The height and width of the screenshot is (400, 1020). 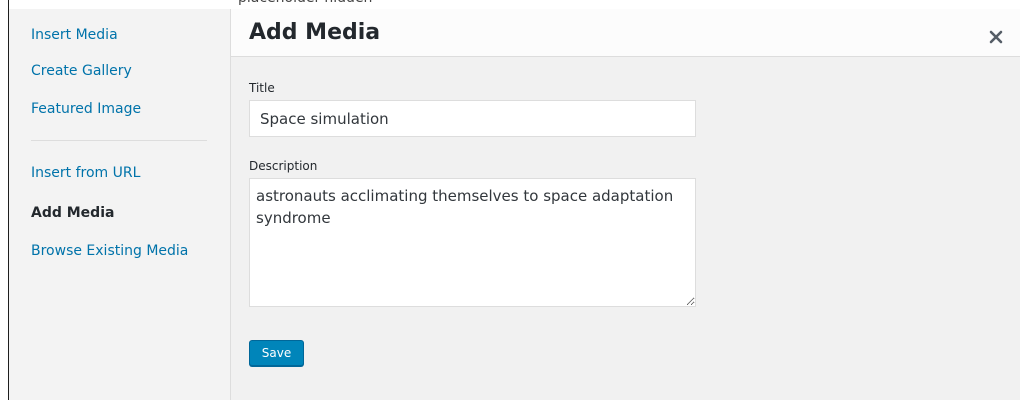 What do you see at coordinates (85, 173) in the screenshot?
I see `sidebar-item-insert-from-url: Insert from URL` at bounding box center [85, 173].